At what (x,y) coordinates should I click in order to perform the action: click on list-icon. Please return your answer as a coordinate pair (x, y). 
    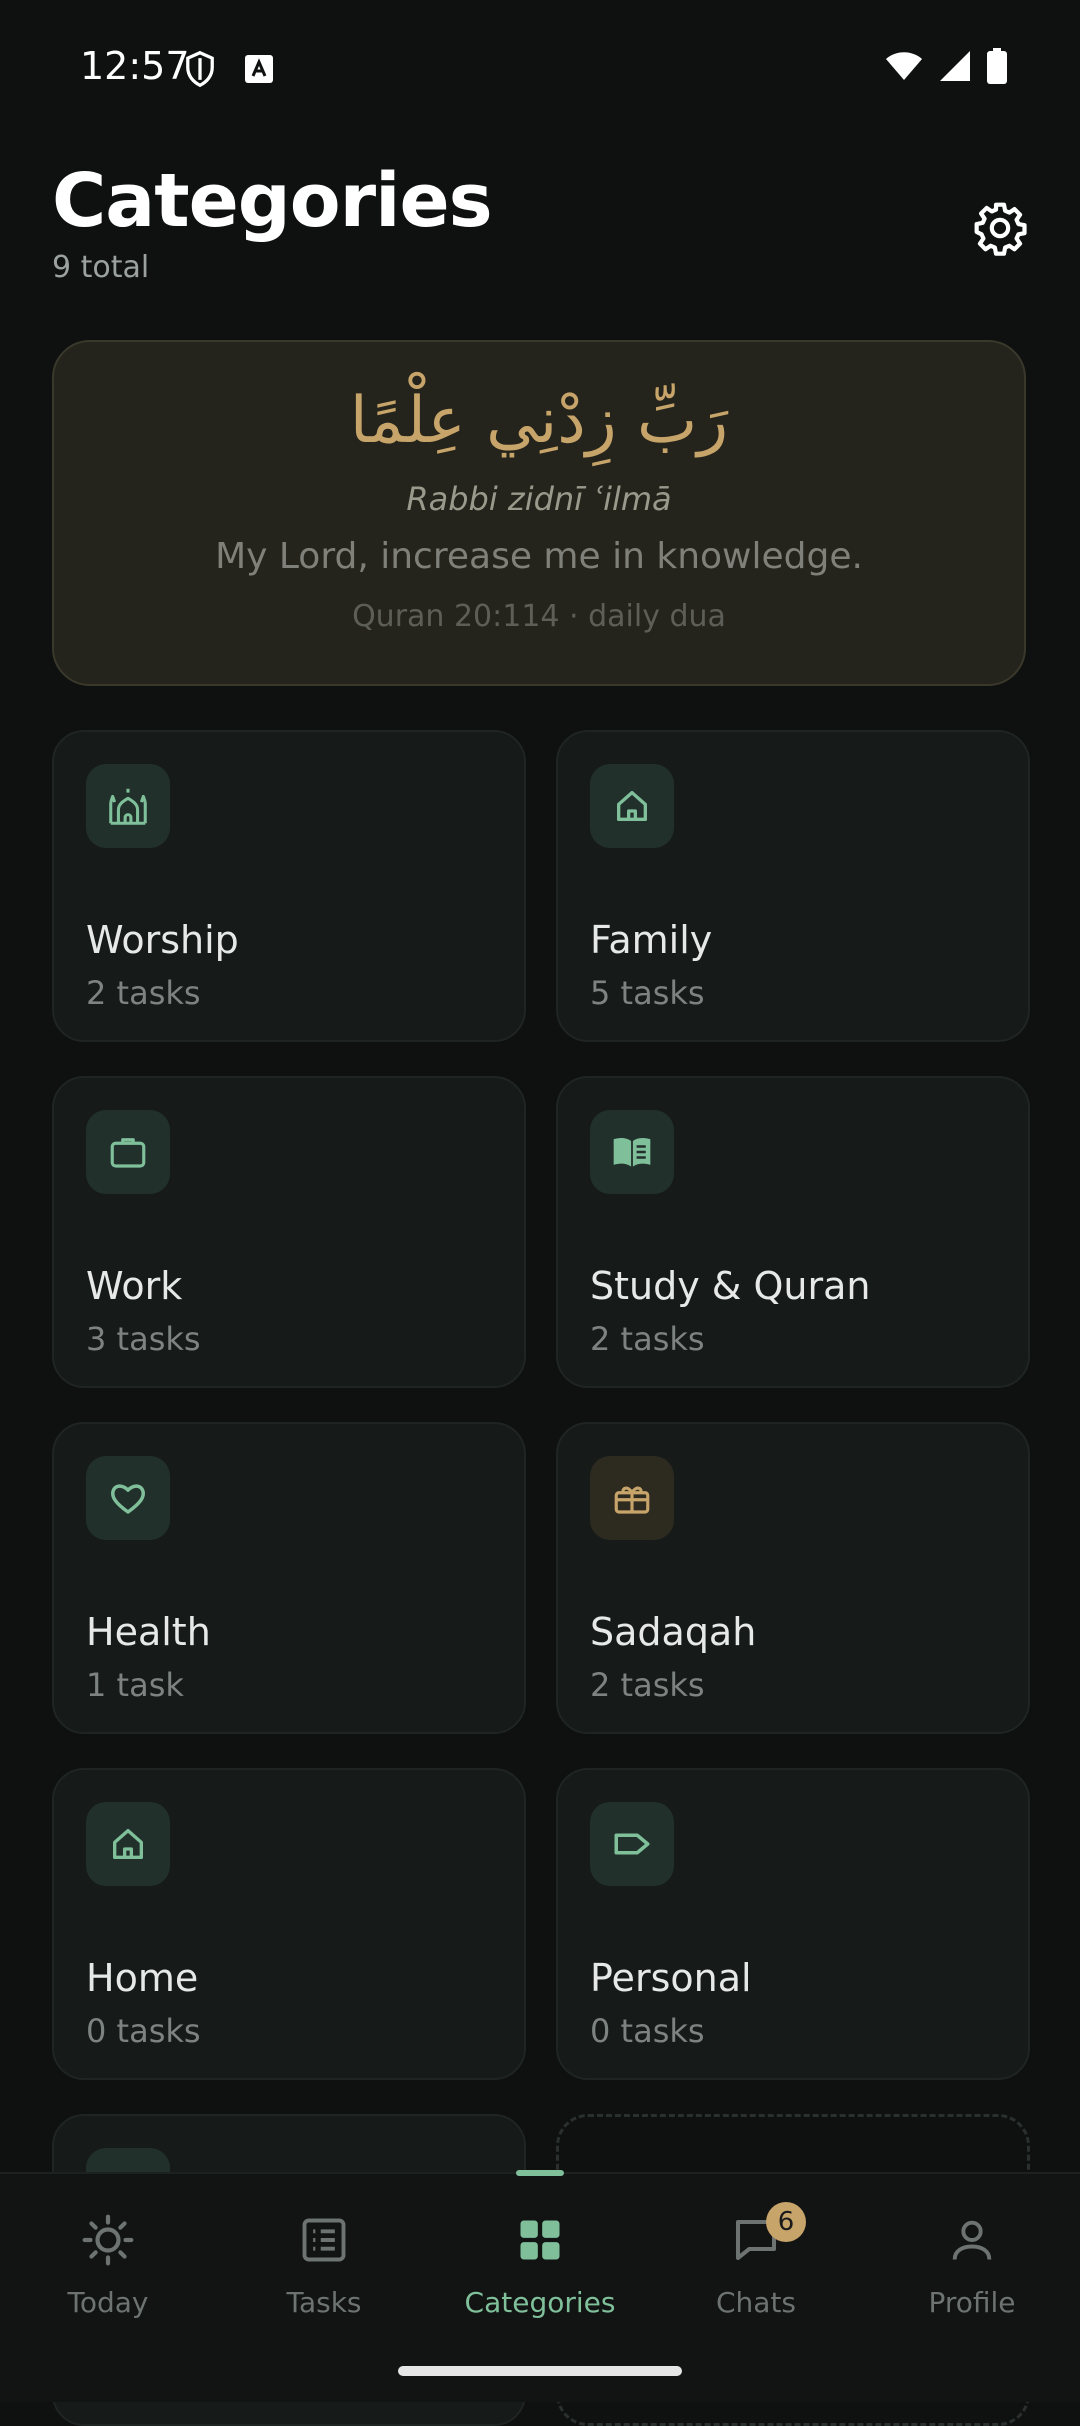
    Looking at the image, I should click on (324, 2240).